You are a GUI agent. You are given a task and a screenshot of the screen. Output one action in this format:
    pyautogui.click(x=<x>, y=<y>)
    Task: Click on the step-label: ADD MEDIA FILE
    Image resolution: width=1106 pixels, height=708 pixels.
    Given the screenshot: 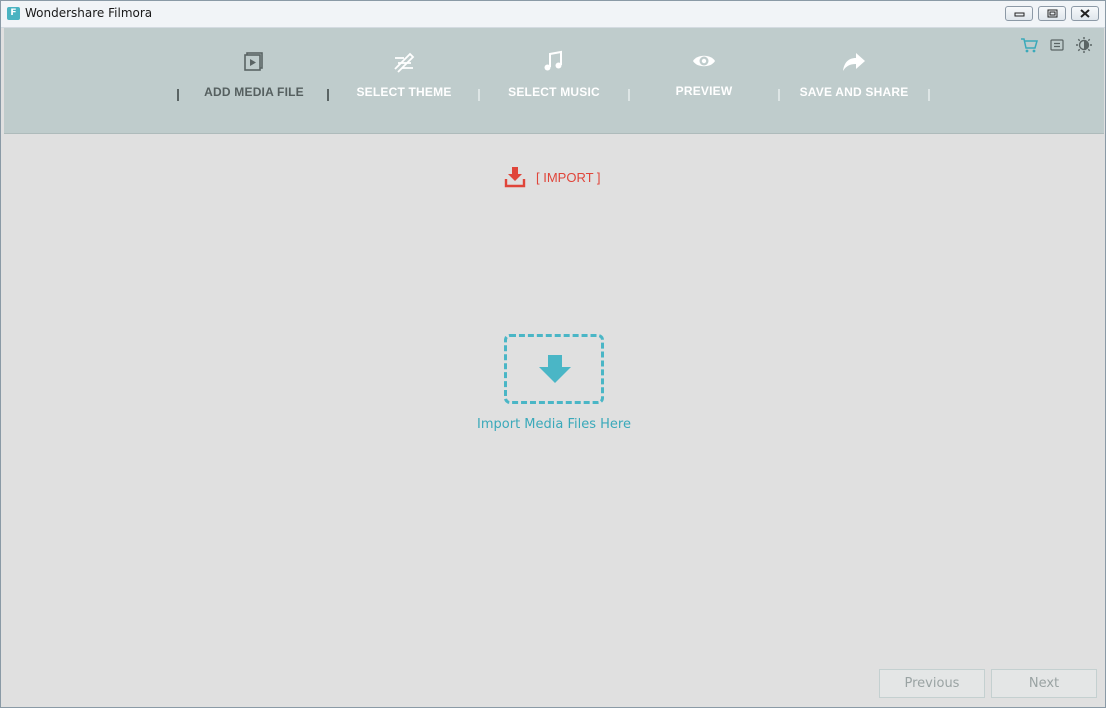 What is the action you would take?
    pyautogui.click(x=254, y=92)
    